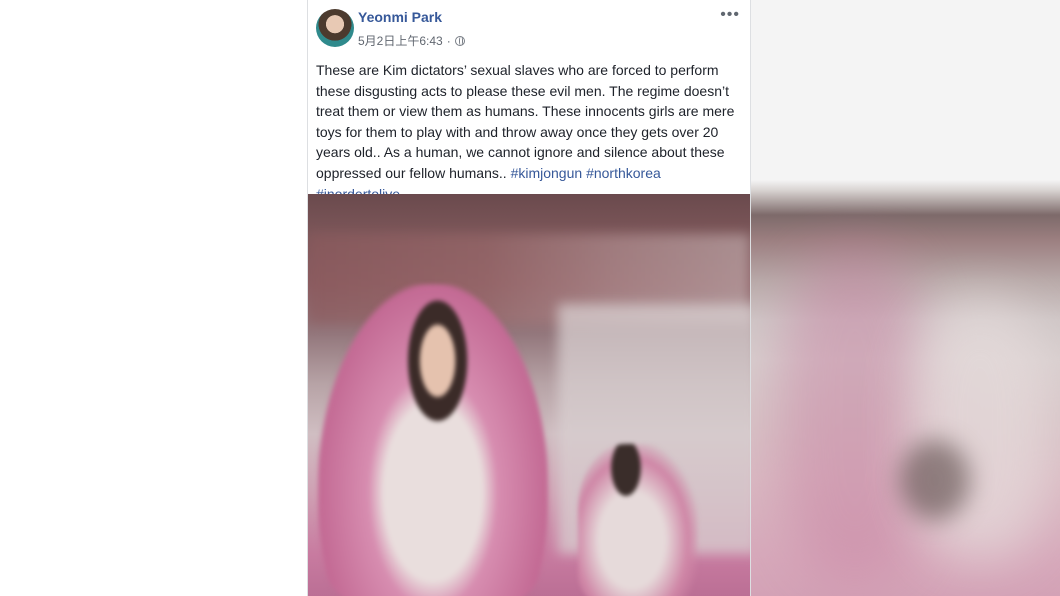 This screenshot has width=1060, height=596. What do you see at coordinates (980, 430) in the screenshot?
I see `blurred-backdrop` at bounding box center [980, 430].